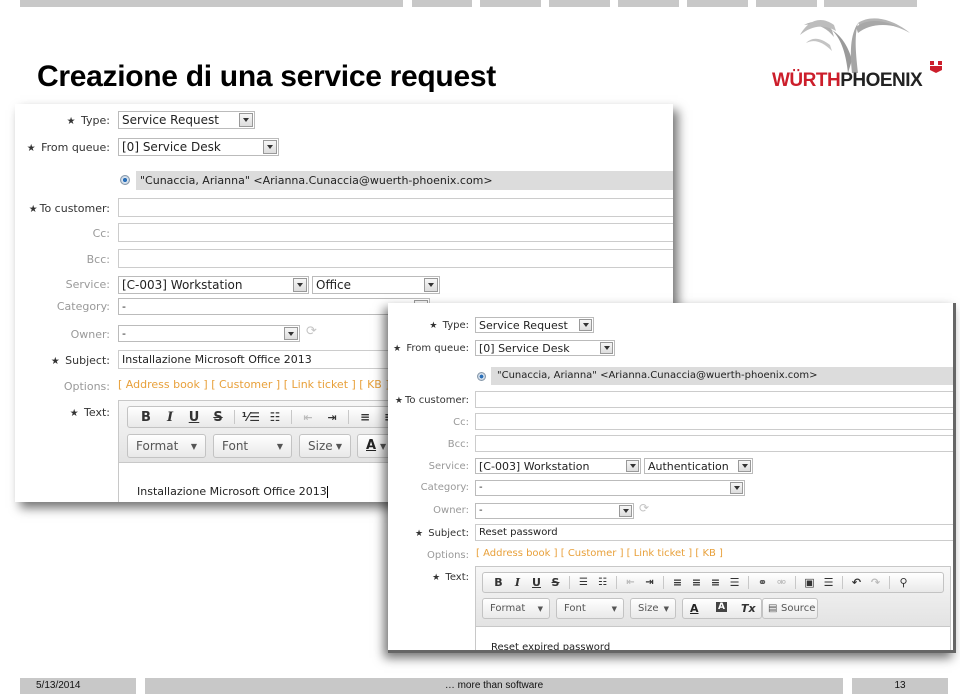 The image size is (960, 696). I want to click on subject-input: Reset password, so click(714, 532).